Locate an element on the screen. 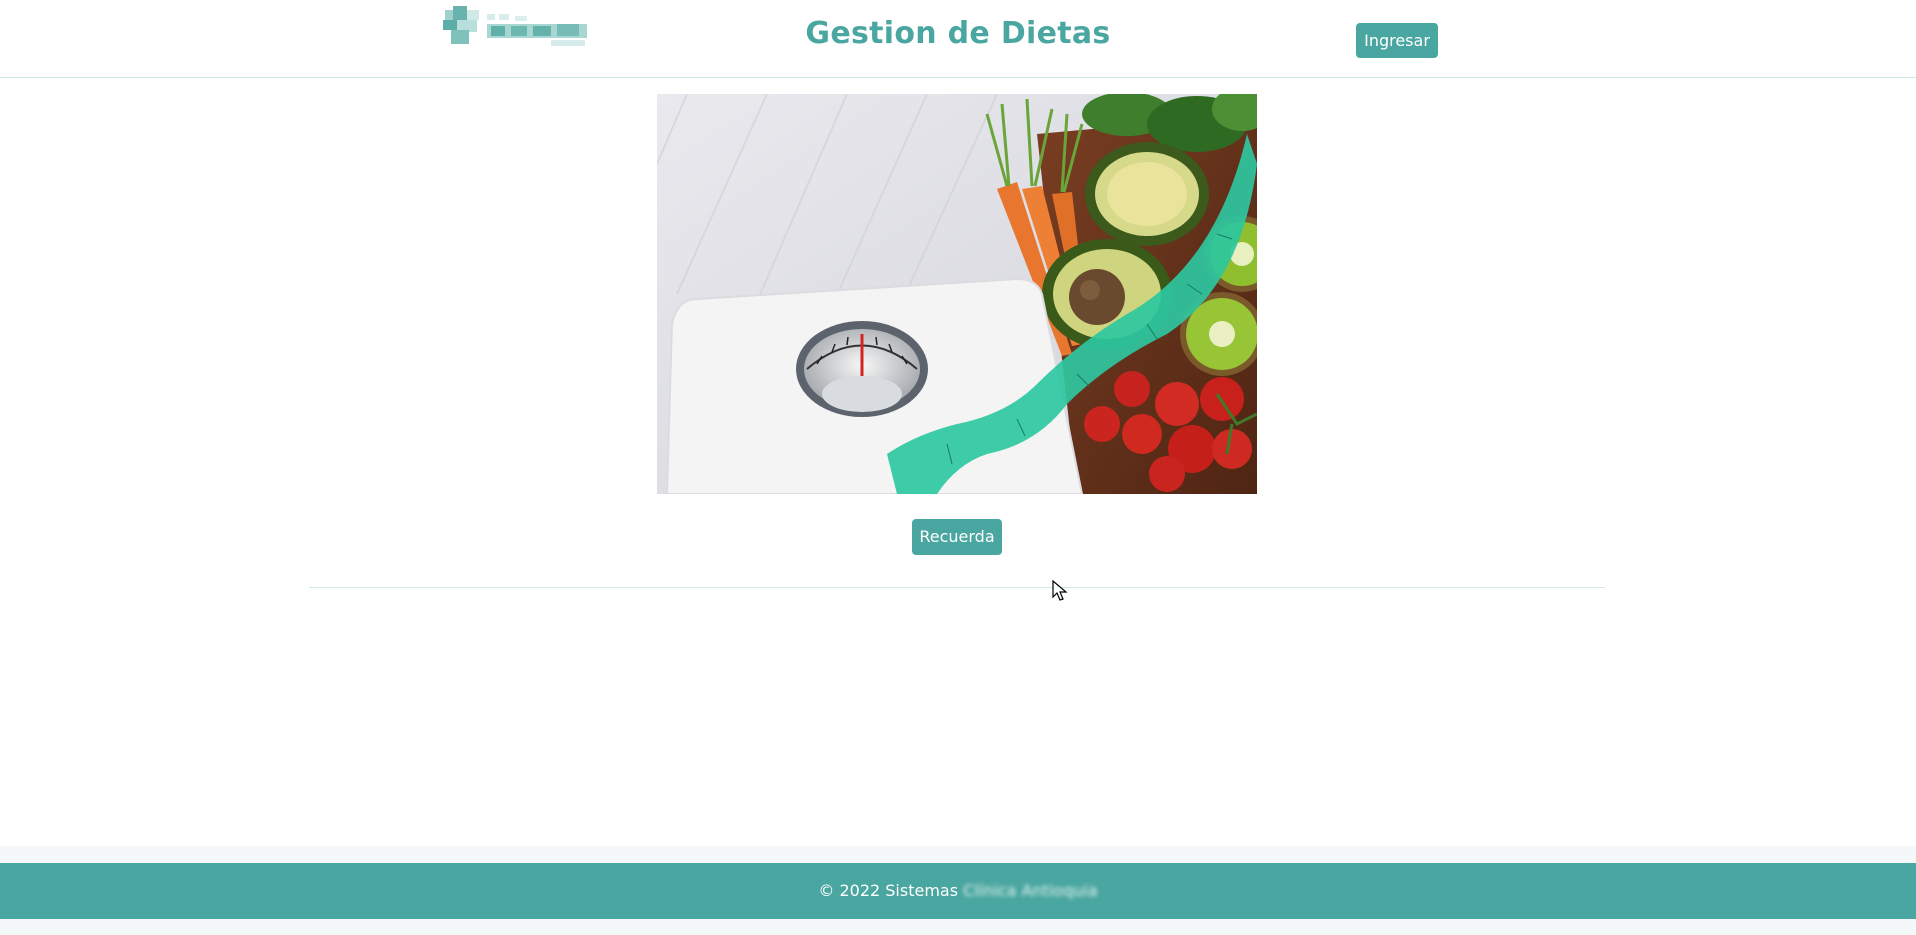  content-divider is located at coordinates (957, 587).